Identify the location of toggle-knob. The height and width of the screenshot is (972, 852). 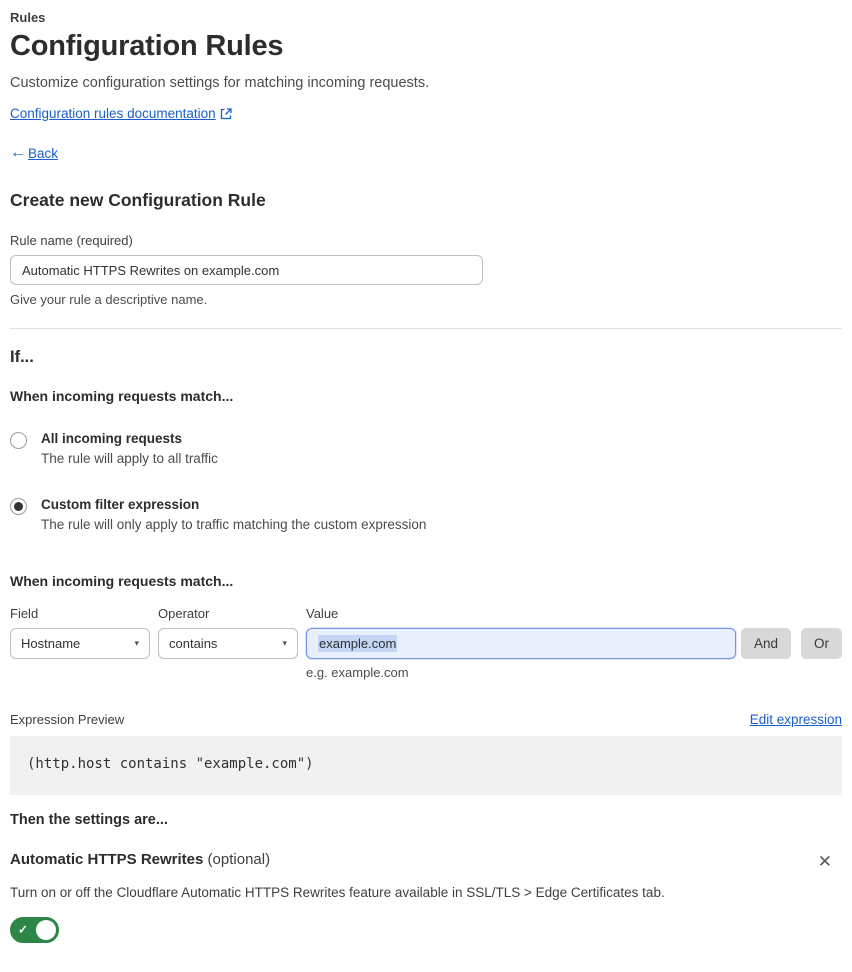
(46, 930).